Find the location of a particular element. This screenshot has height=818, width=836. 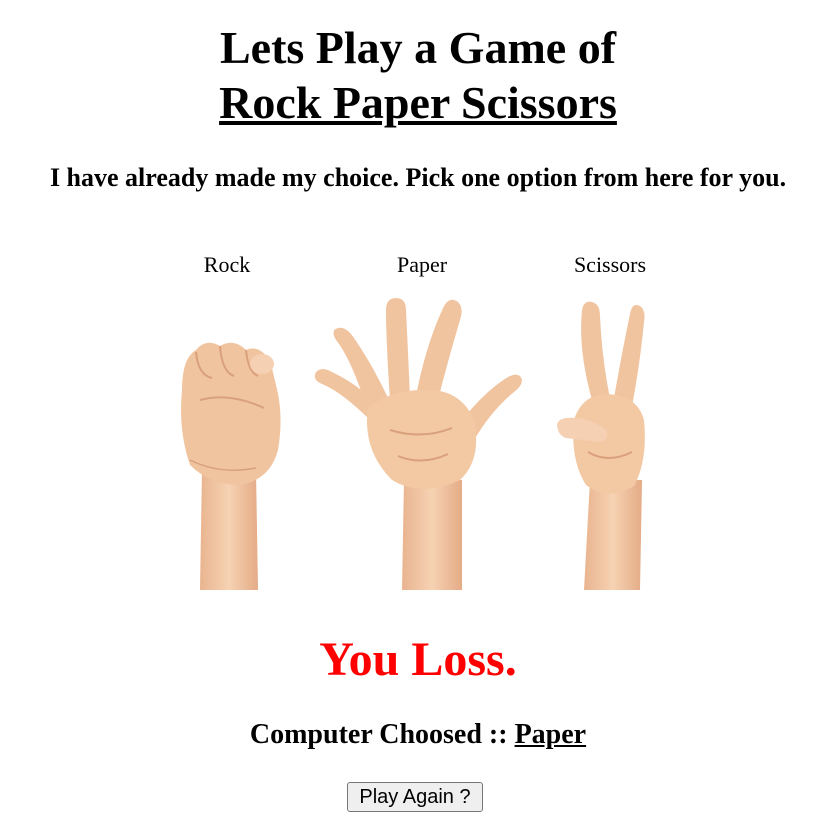

choice-scissors: Scissors is located at coordinates (610, 420).